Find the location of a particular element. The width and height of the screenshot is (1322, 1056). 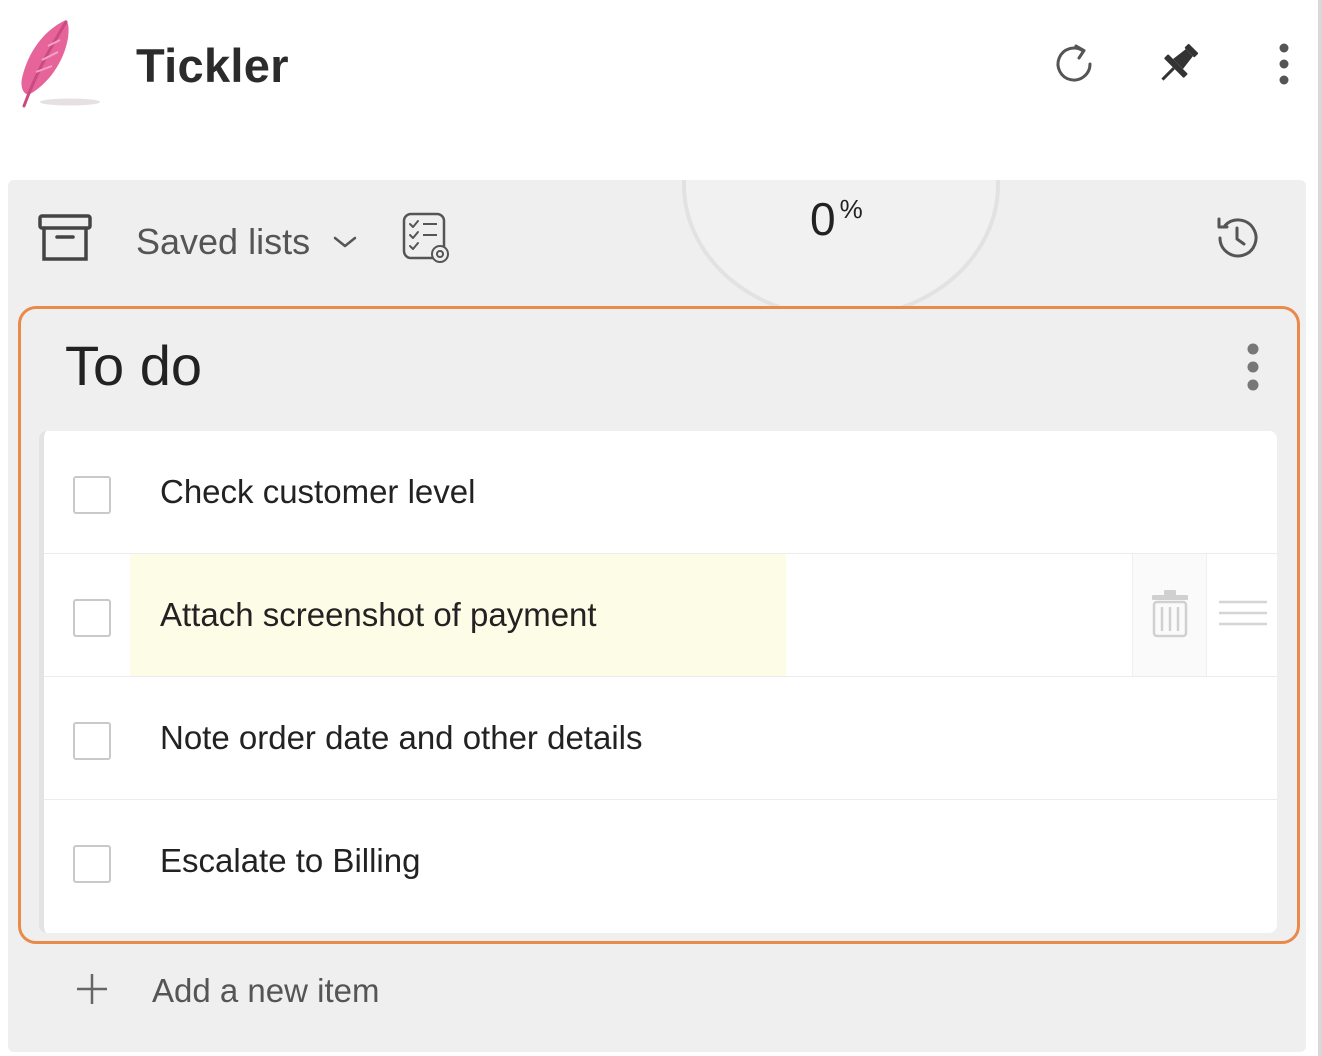

pin-button is located at coordinates (1178, 66).